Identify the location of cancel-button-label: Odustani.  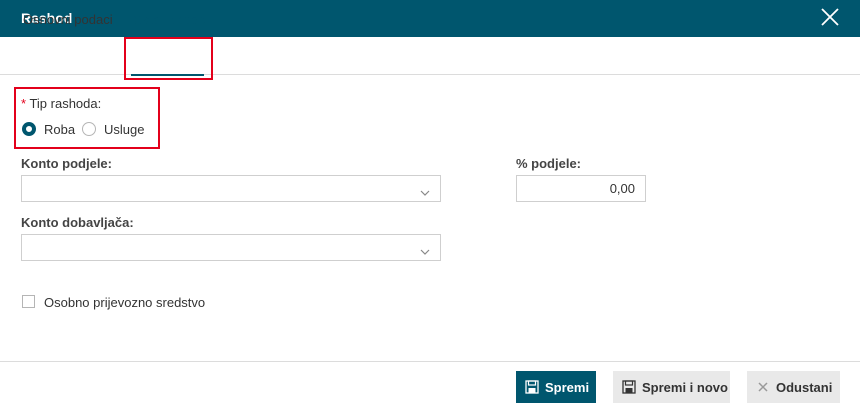
(804, 387).